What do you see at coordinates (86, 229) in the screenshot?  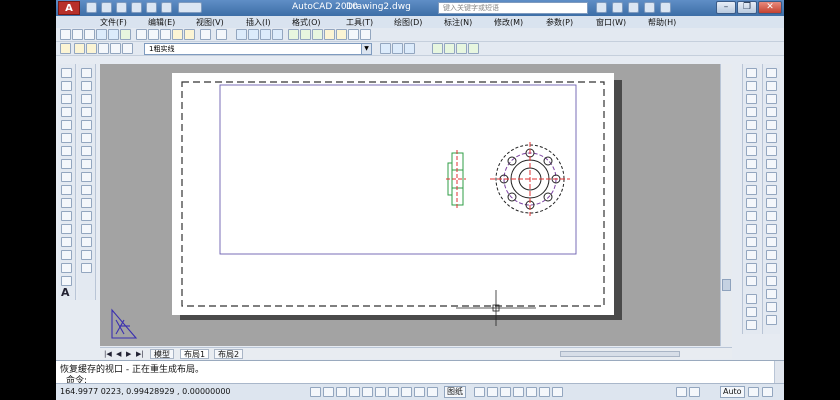 I see `join-icon` at bounding box center [86, 229].